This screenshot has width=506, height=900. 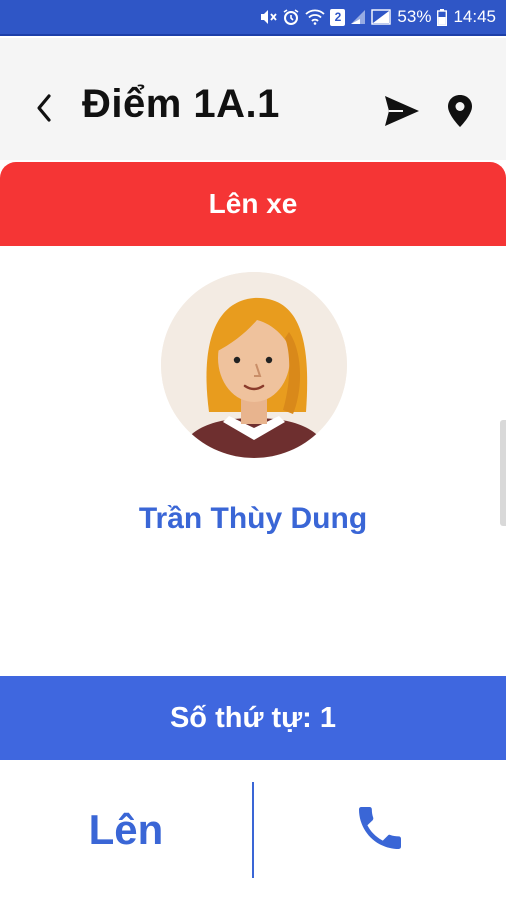 What do you see at coordinates (254, 365) in the screenshot?
I see `female-avatar-icon` at bounding box center [254, 365].